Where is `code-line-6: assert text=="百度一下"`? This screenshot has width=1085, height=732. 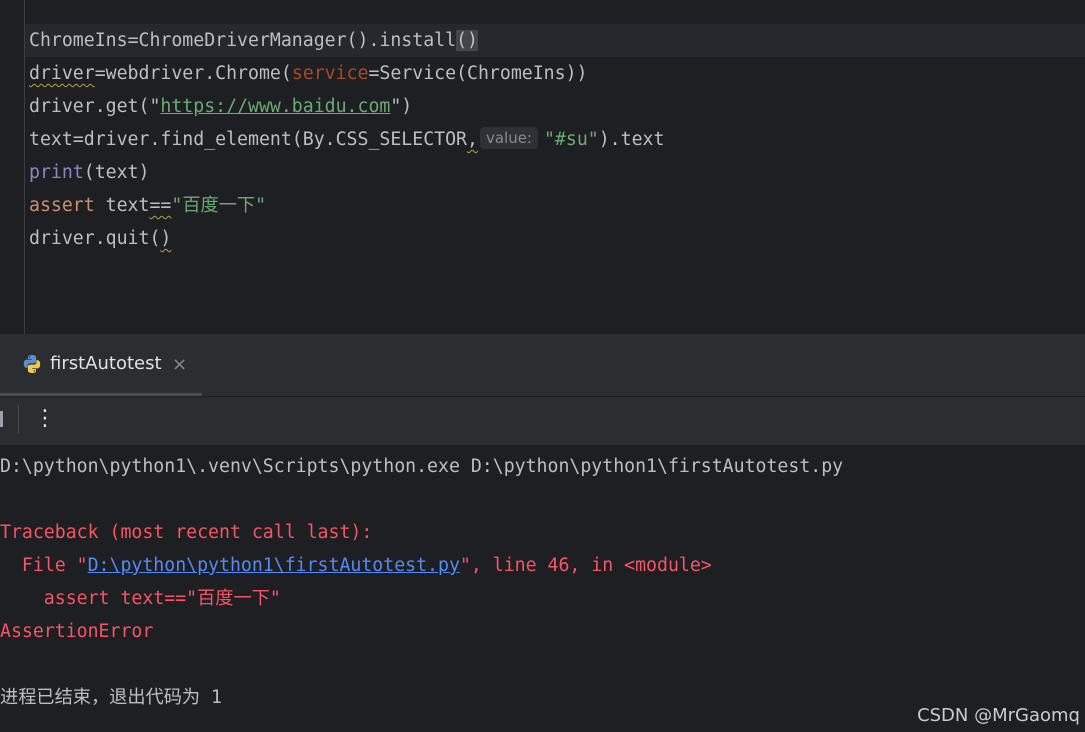 code-line-6: assert text=="百度一下" is located at coordinates (147, 205).